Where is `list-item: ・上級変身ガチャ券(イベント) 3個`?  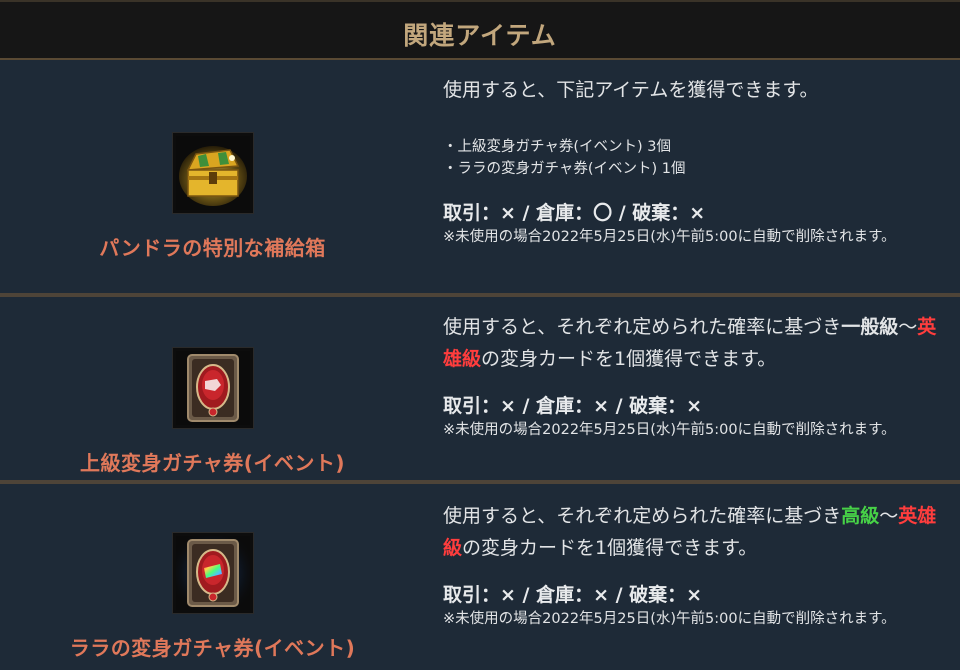
list-item: ・上級変身ガチャ券(イベント) 3個 is located at coordinates (557, 147).